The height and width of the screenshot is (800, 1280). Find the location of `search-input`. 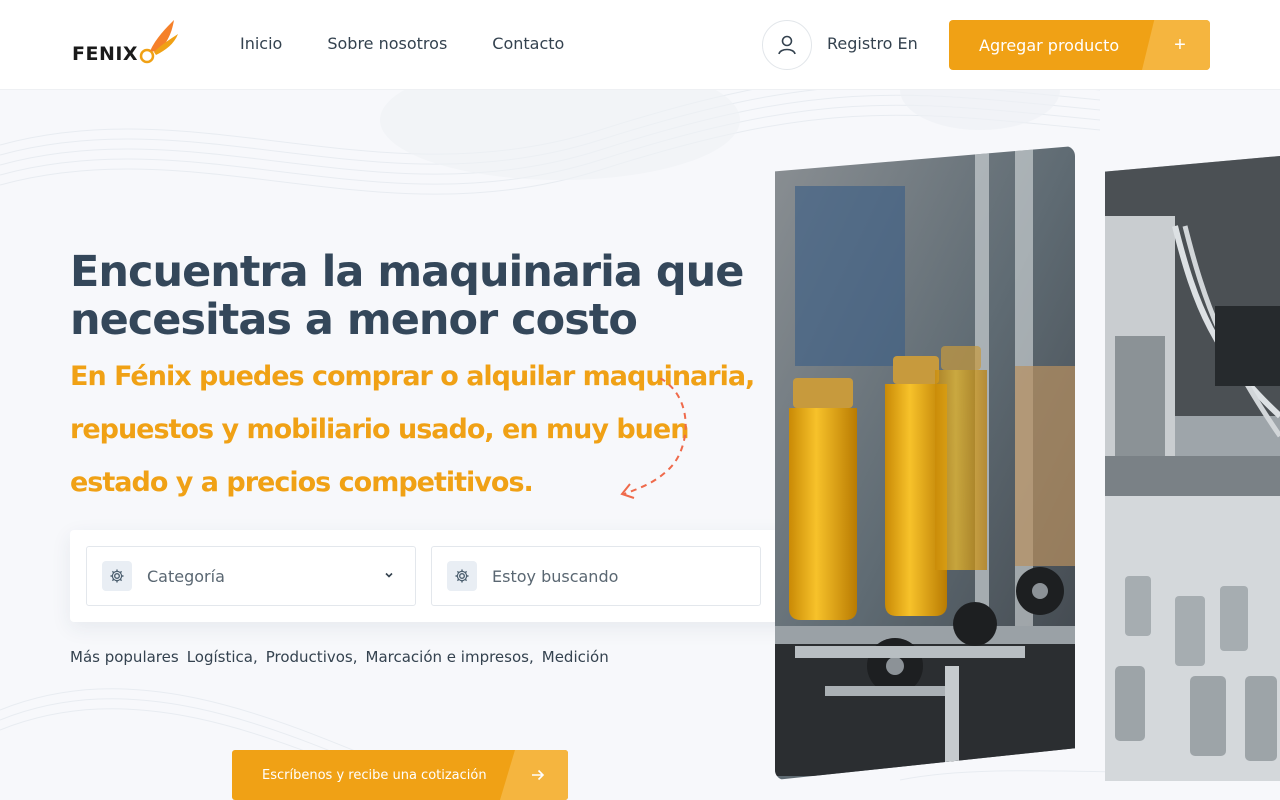

search-input is located at coordinates (612, 576).